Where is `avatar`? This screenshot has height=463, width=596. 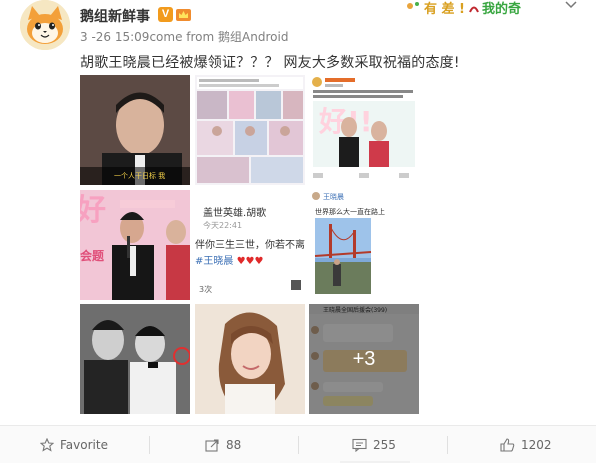
avatar is located at coordinates (45, 25).